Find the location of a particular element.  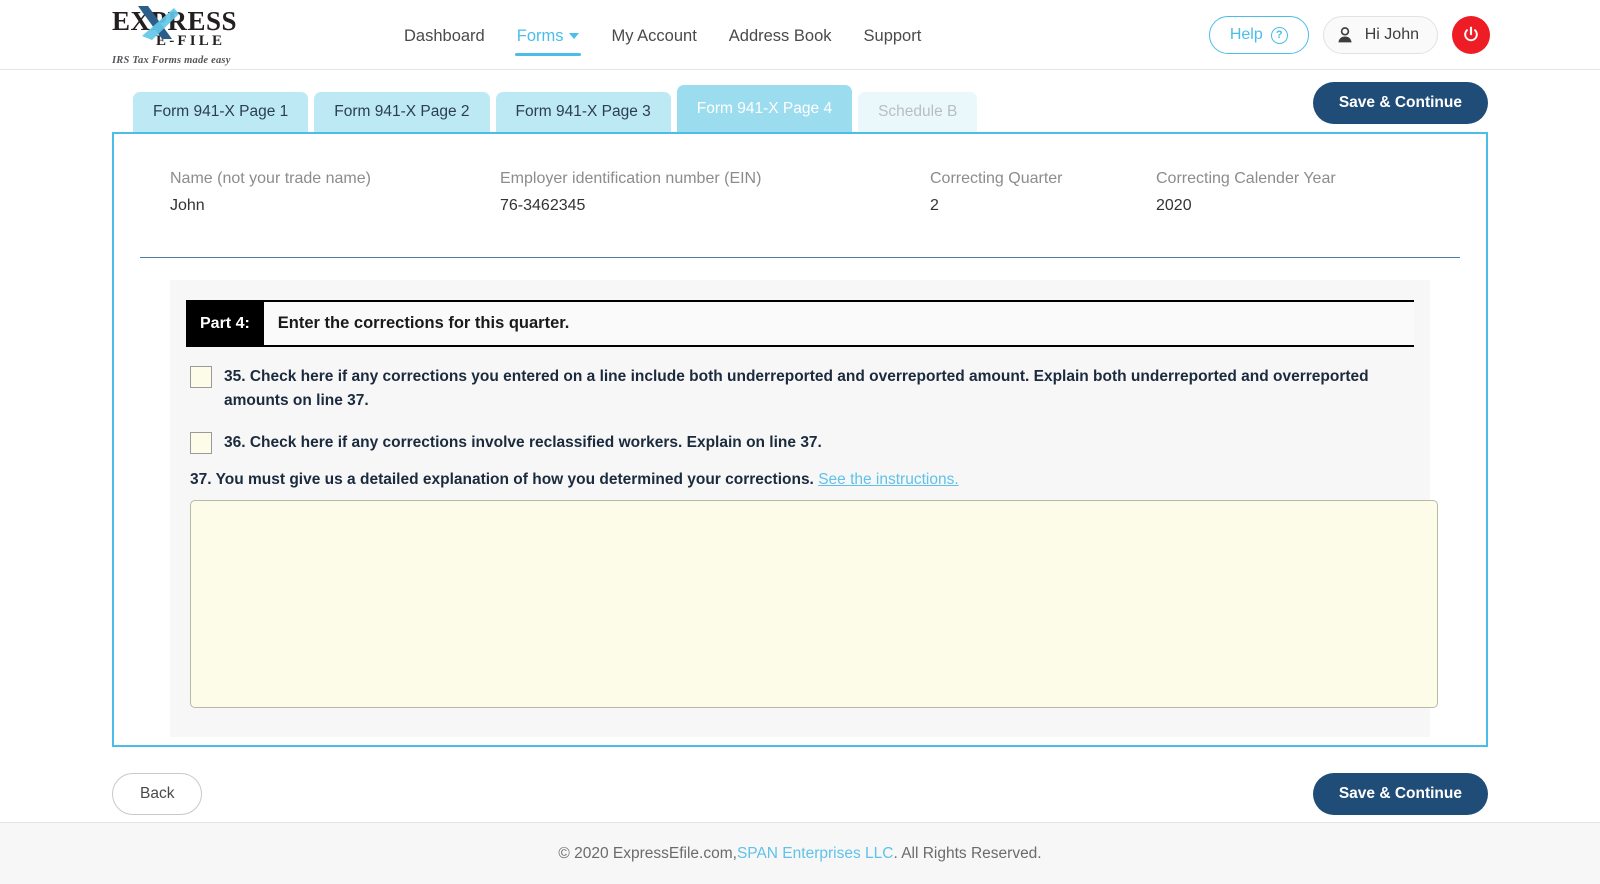

nav-label: Support is located at coordinates (892, 35).